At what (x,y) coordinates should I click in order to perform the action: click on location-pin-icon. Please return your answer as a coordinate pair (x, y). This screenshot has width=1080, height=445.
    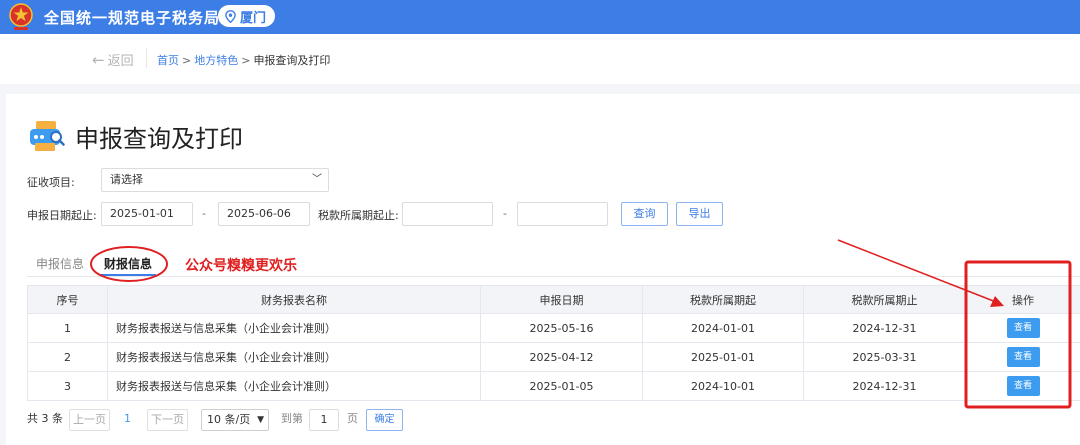
    Looking at the image, I should click on (230, 16).